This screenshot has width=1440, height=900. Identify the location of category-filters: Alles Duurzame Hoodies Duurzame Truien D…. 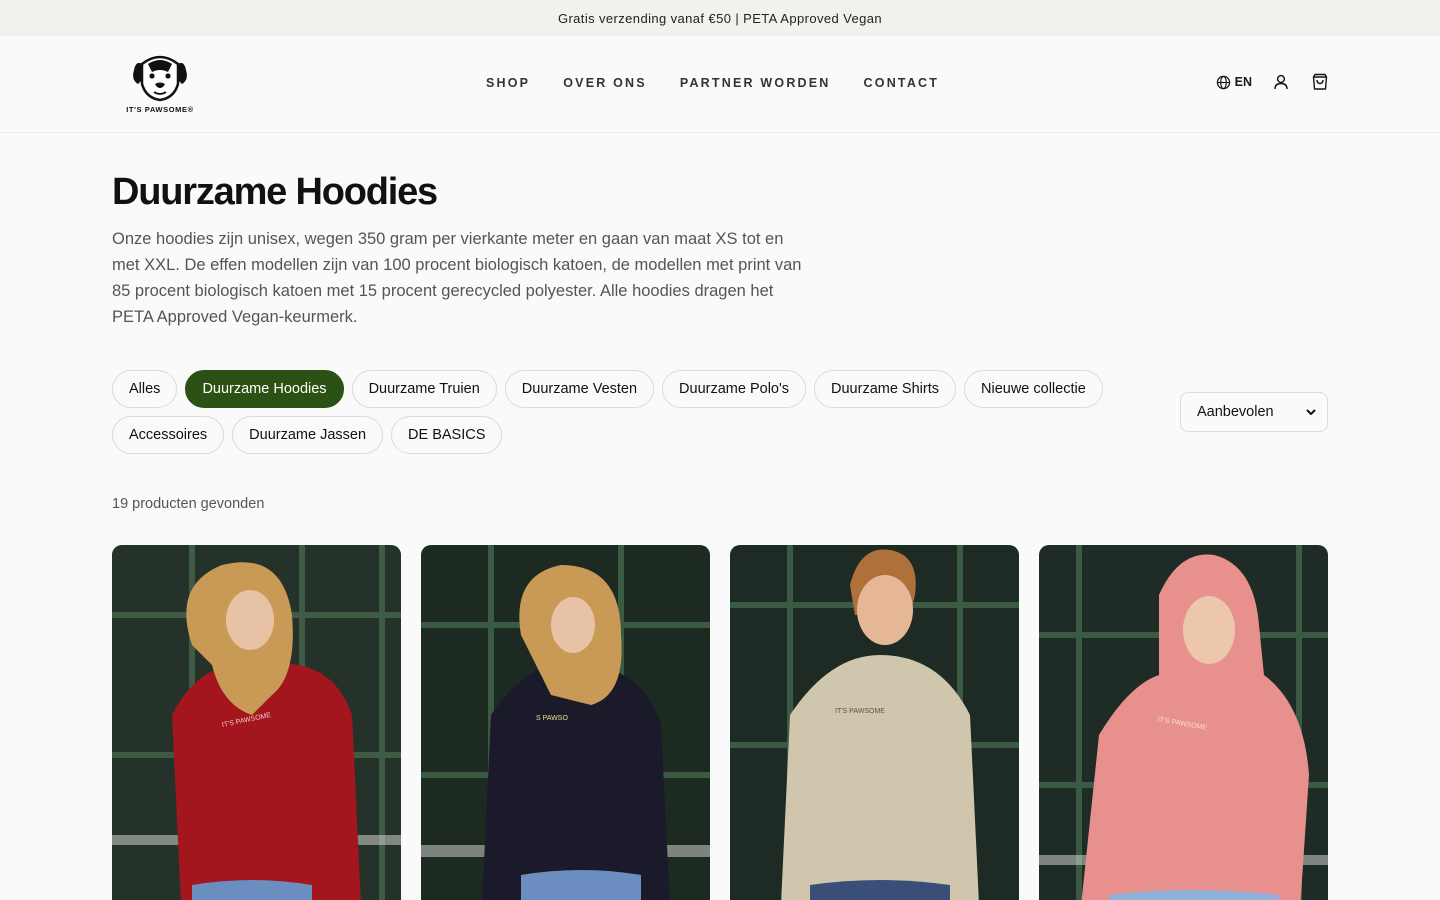
(627, 412).